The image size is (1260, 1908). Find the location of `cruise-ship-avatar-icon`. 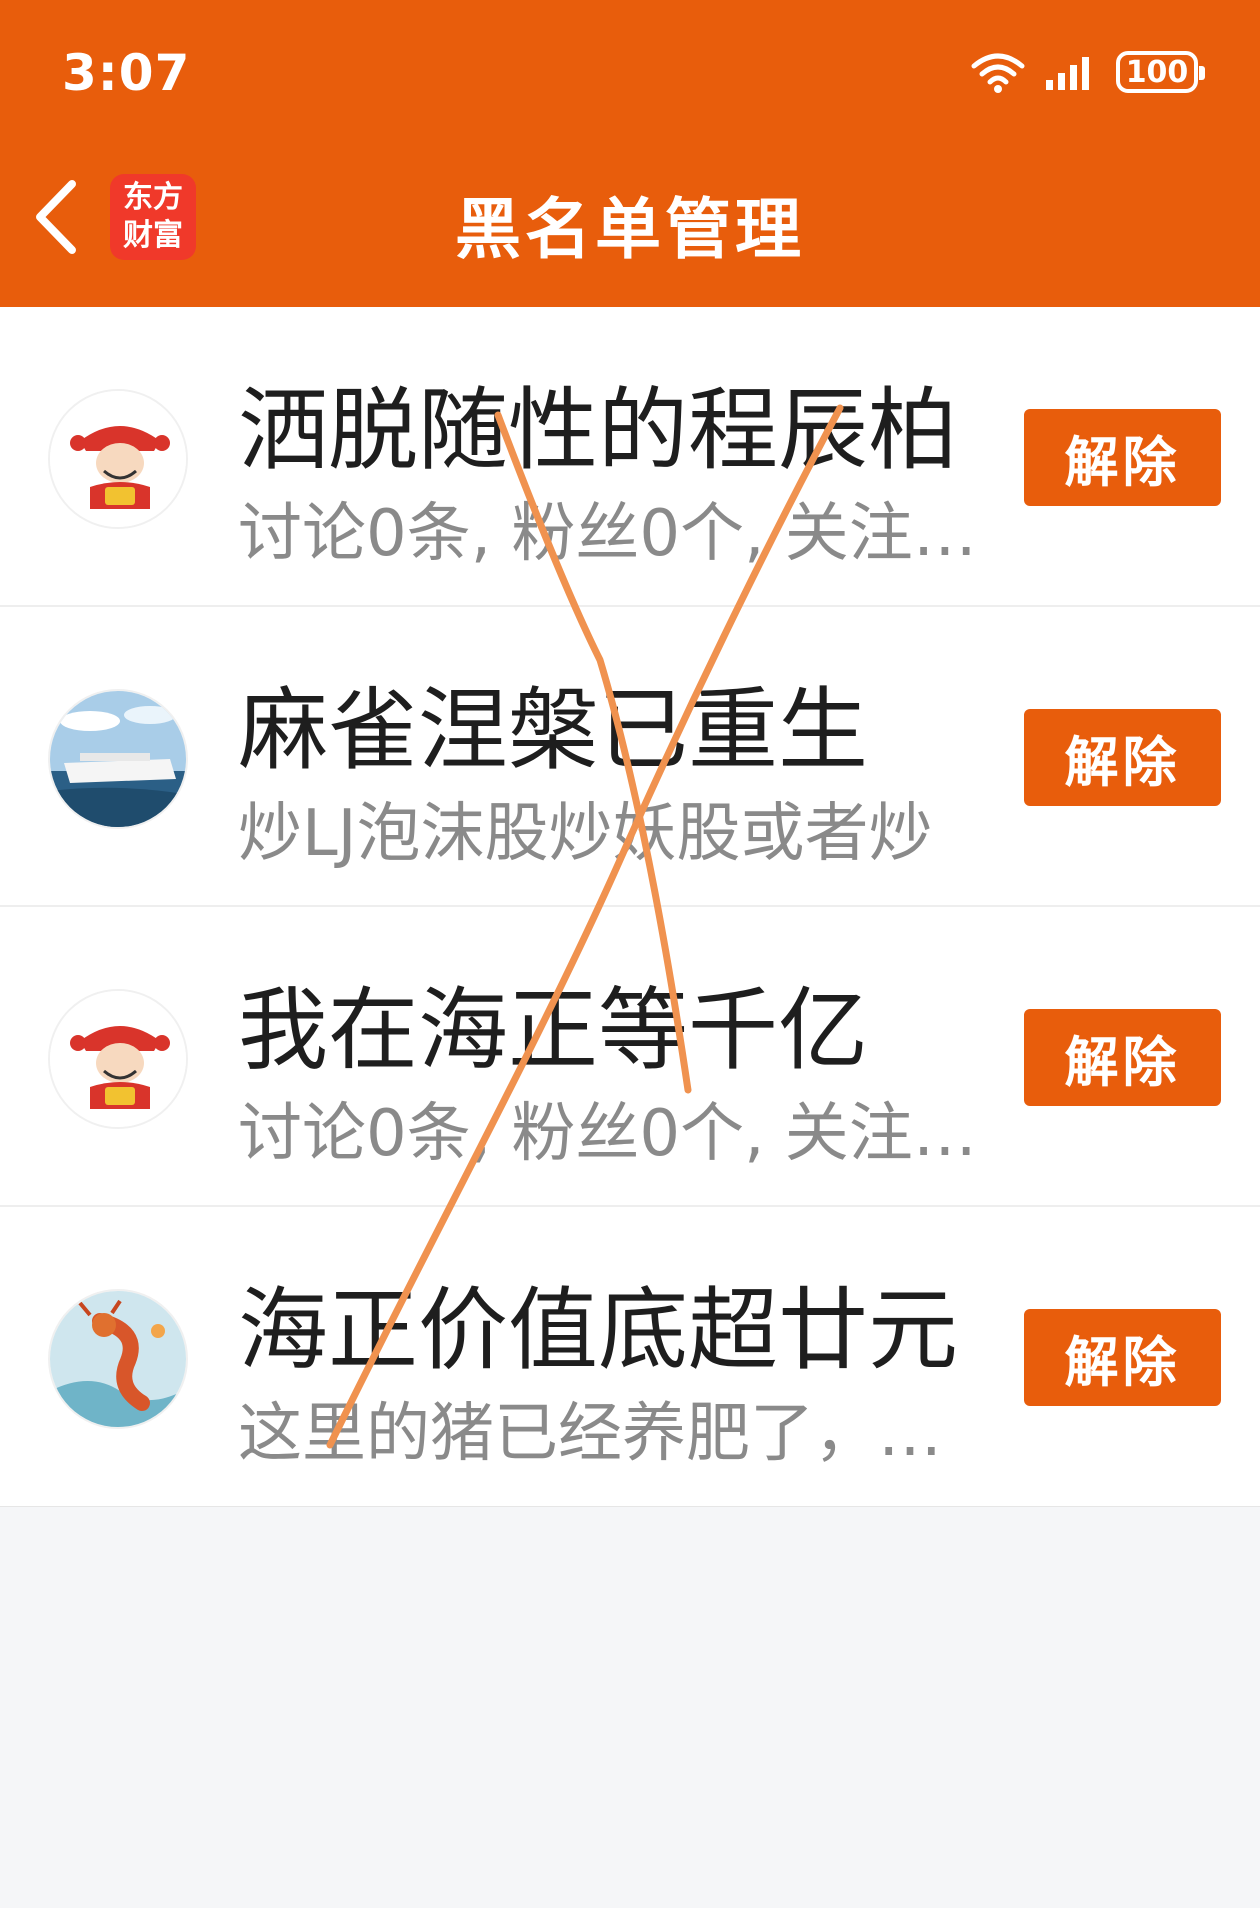

cruise-ship-avatar-icon is located at coordinates (118, 759).